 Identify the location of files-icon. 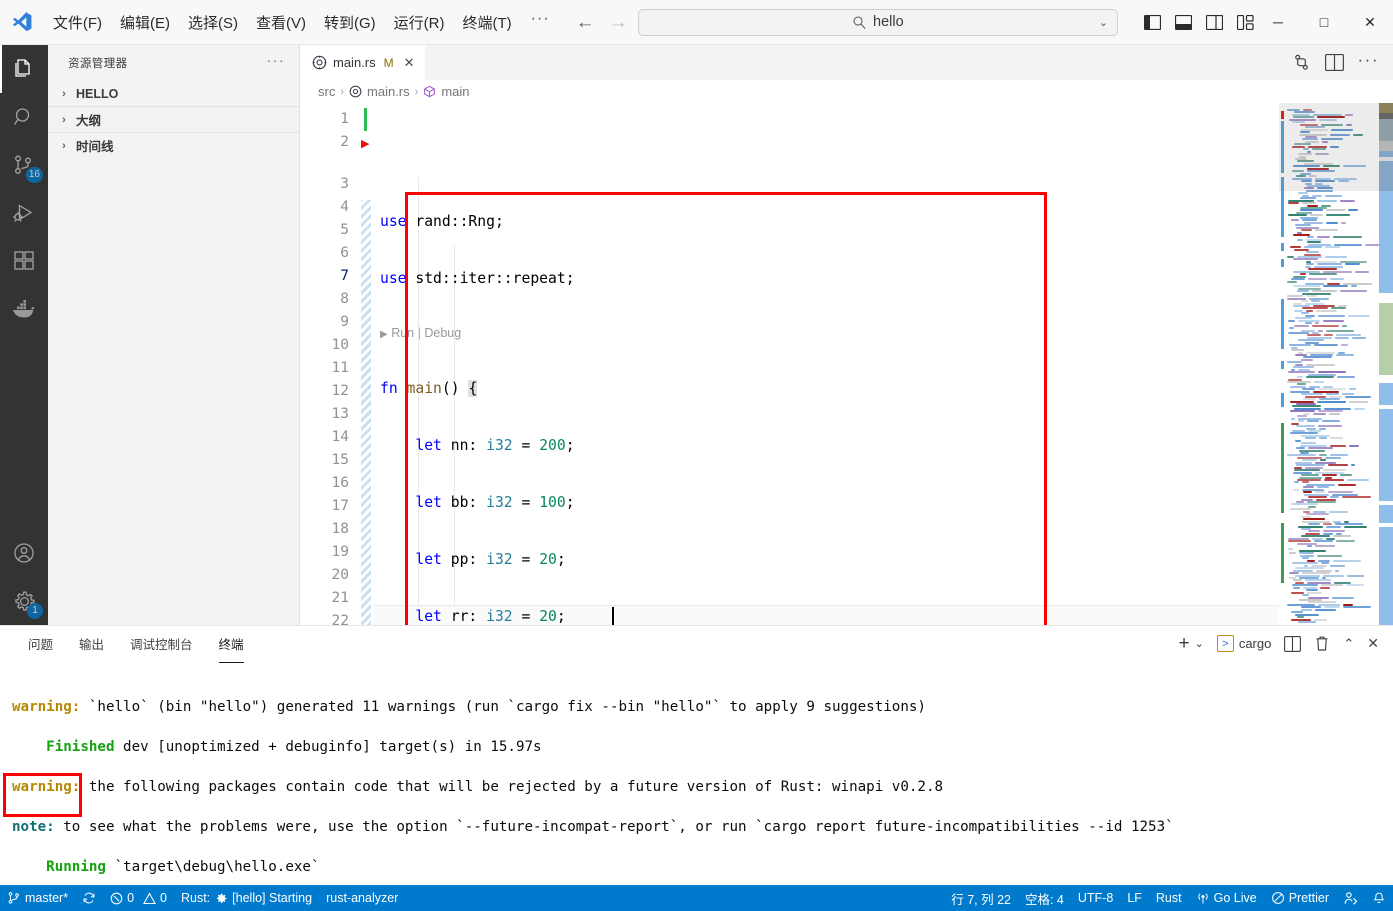
(24, 69).